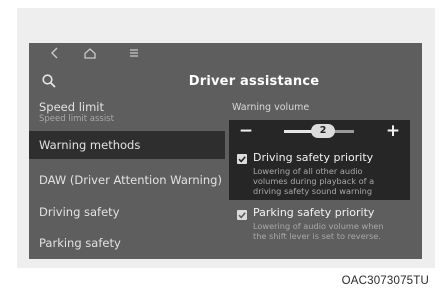  What do you see at coordinates (127, 112) in the screenshot?
I see `menu-item-speed-limit: Speed limit Speed limit assist` at bounding box center [127, 112].